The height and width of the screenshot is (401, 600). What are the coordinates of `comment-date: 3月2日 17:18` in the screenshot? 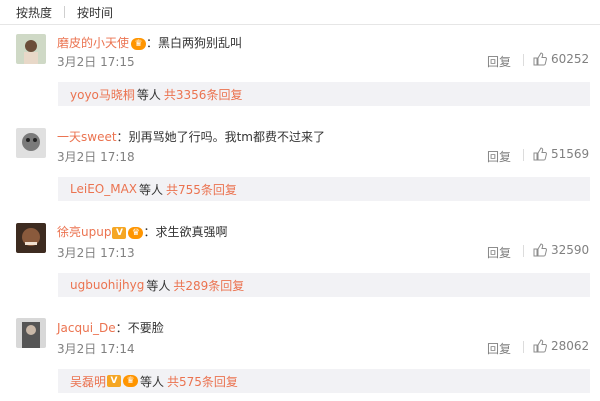 It's located at (96, 157).